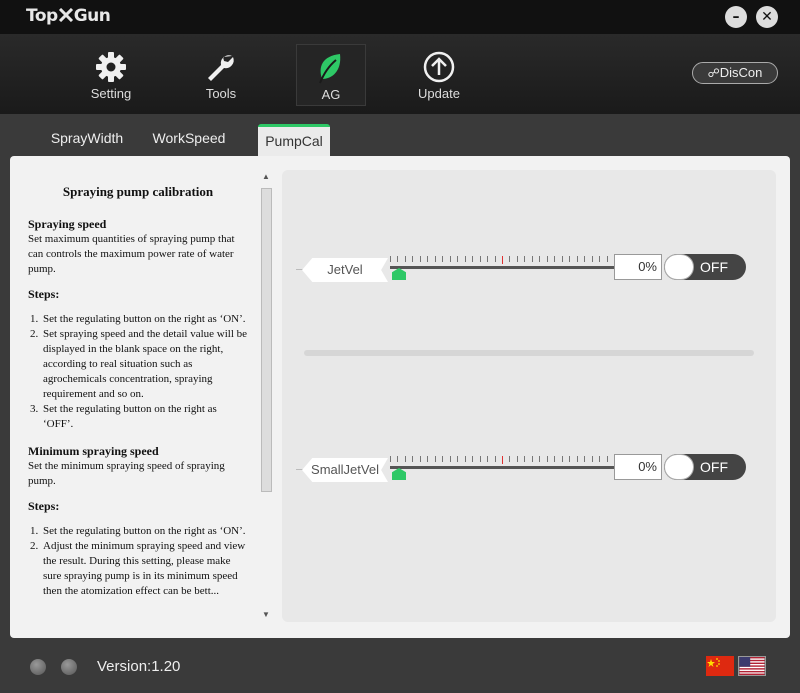 Image resolution: width=800 pixels, height=693 pixels. I want to click on jetvel-row: JetVel 0% OFF, so click(529, 272).